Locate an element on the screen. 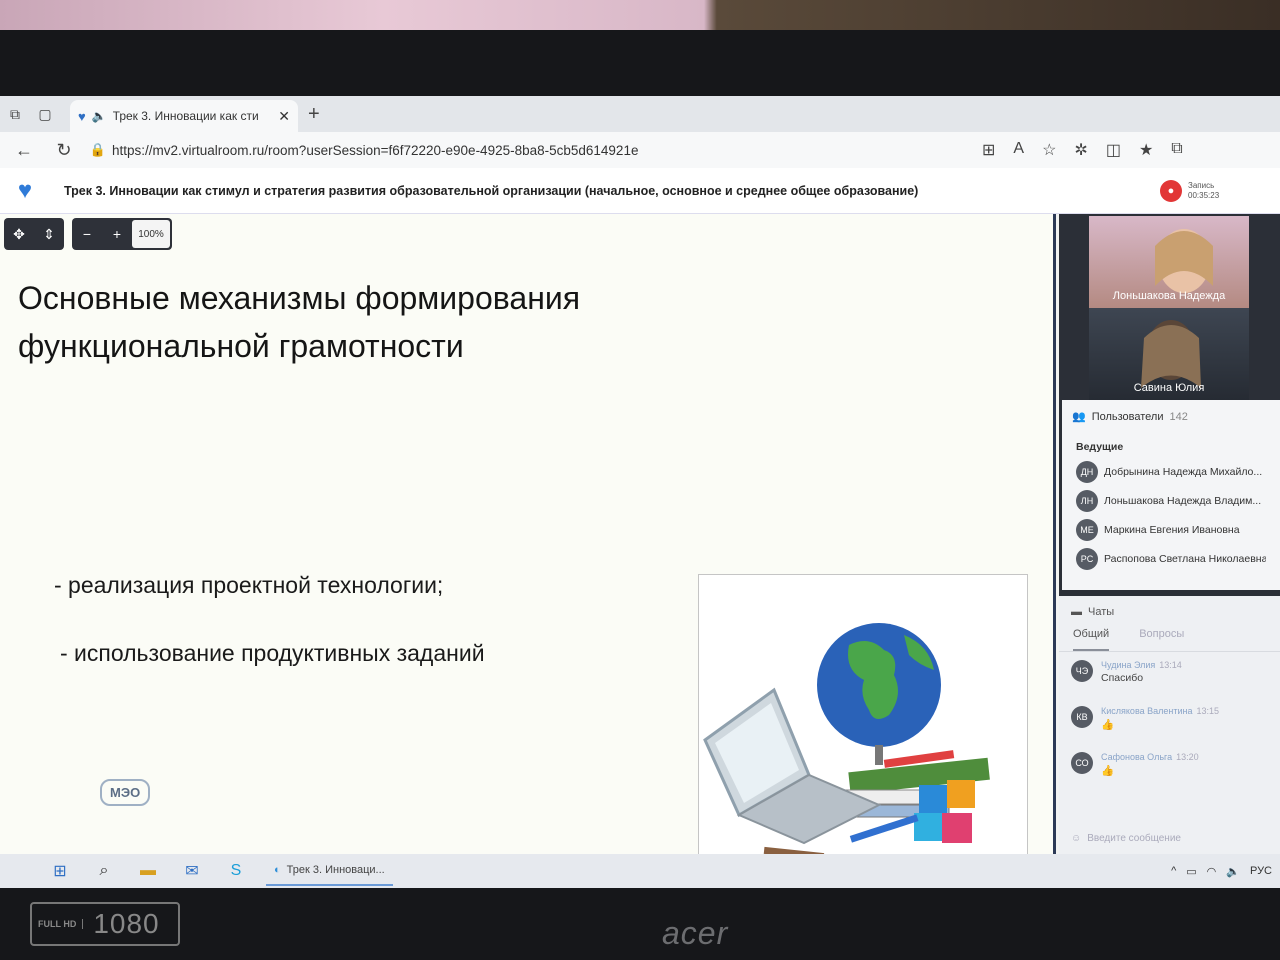 The height and width of the screenshot is (960, 1280). avatar: СО is located at coordinates (1082, 763).